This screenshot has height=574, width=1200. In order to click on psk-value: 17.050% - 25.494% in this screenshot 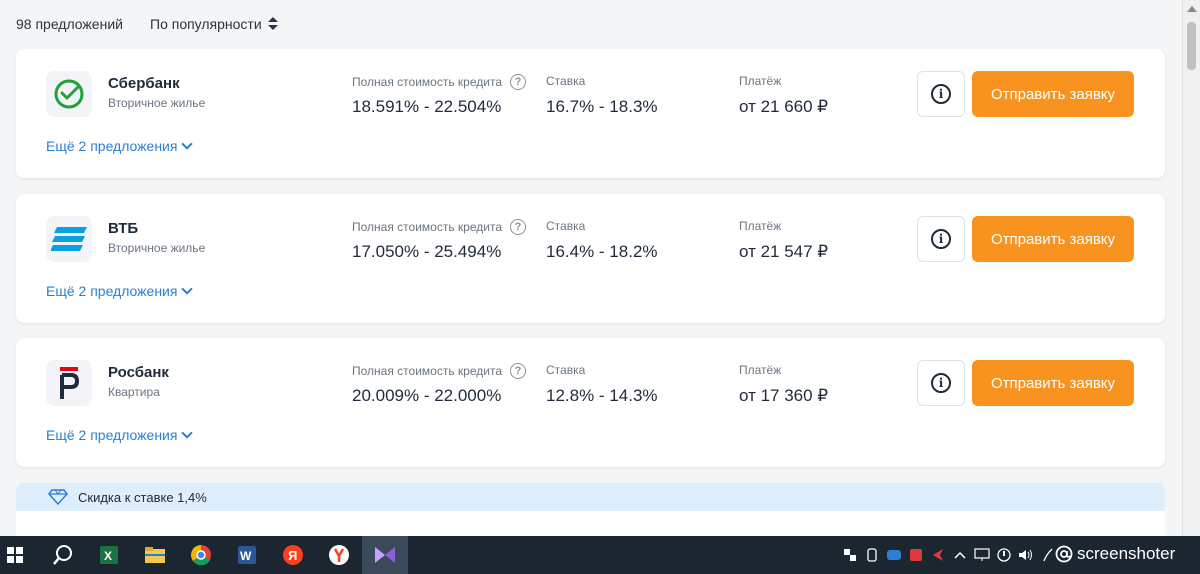, I will do `click(427, 251)`.